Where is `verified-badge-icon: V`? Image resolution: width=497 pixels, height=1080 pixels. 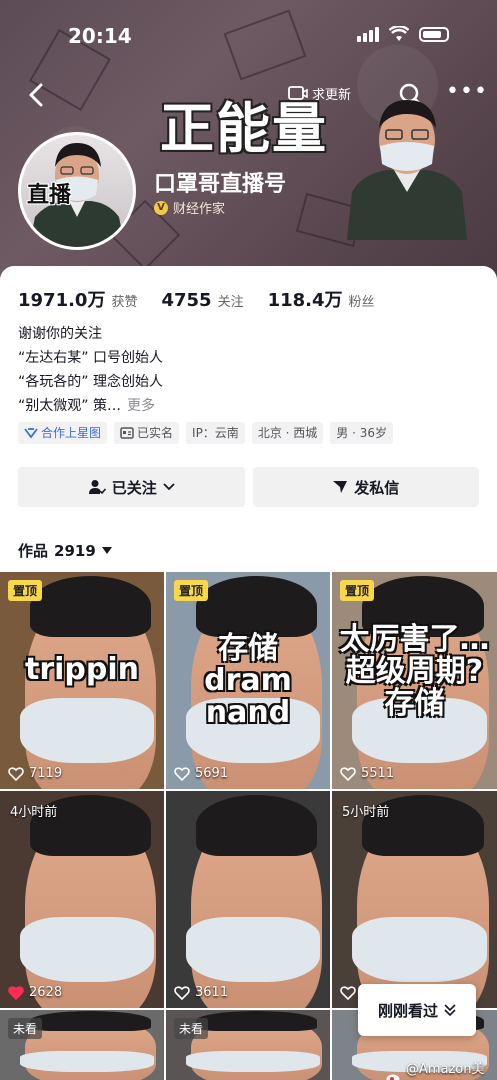
verified-badge-icon: V is located at coordinates (161, 207).